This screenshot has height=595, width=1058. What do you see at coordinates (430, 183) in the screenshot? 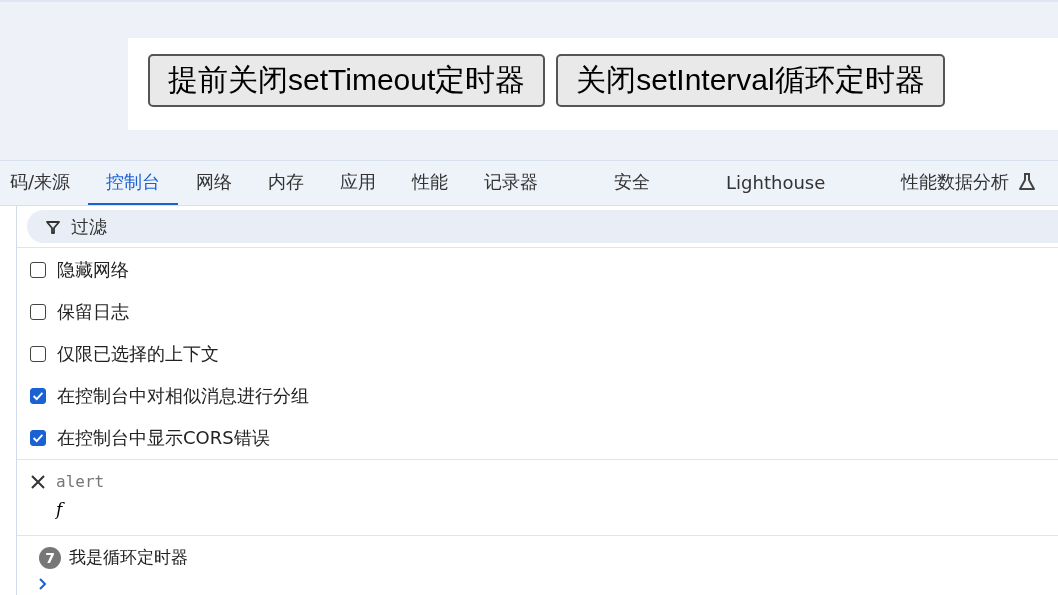
I see `devtools-tab: 性能` at bounding box center [430, 183].